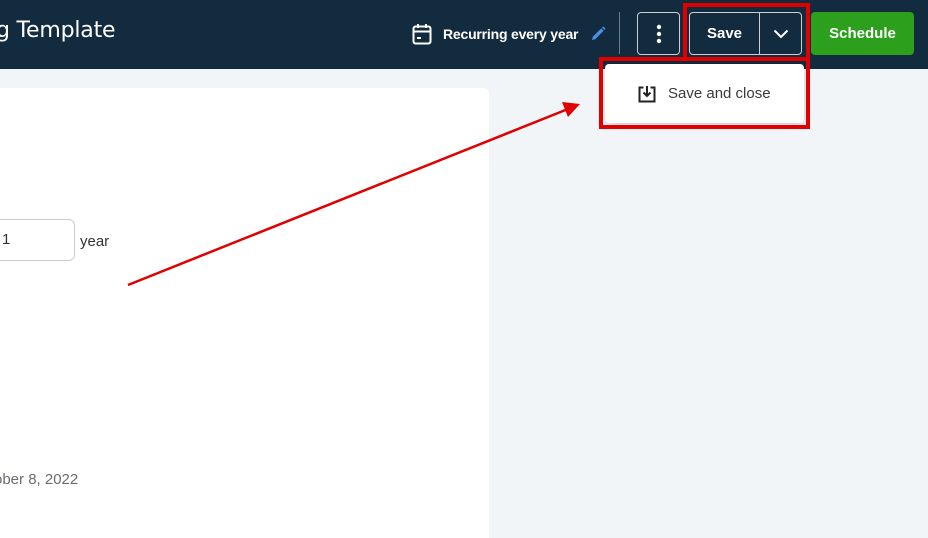 The width and height of the screenshot is (928, 538). Describe the element at coordinates (39, 479) in the screenshot. I see `date-text: ober 8, 2022` at that location.